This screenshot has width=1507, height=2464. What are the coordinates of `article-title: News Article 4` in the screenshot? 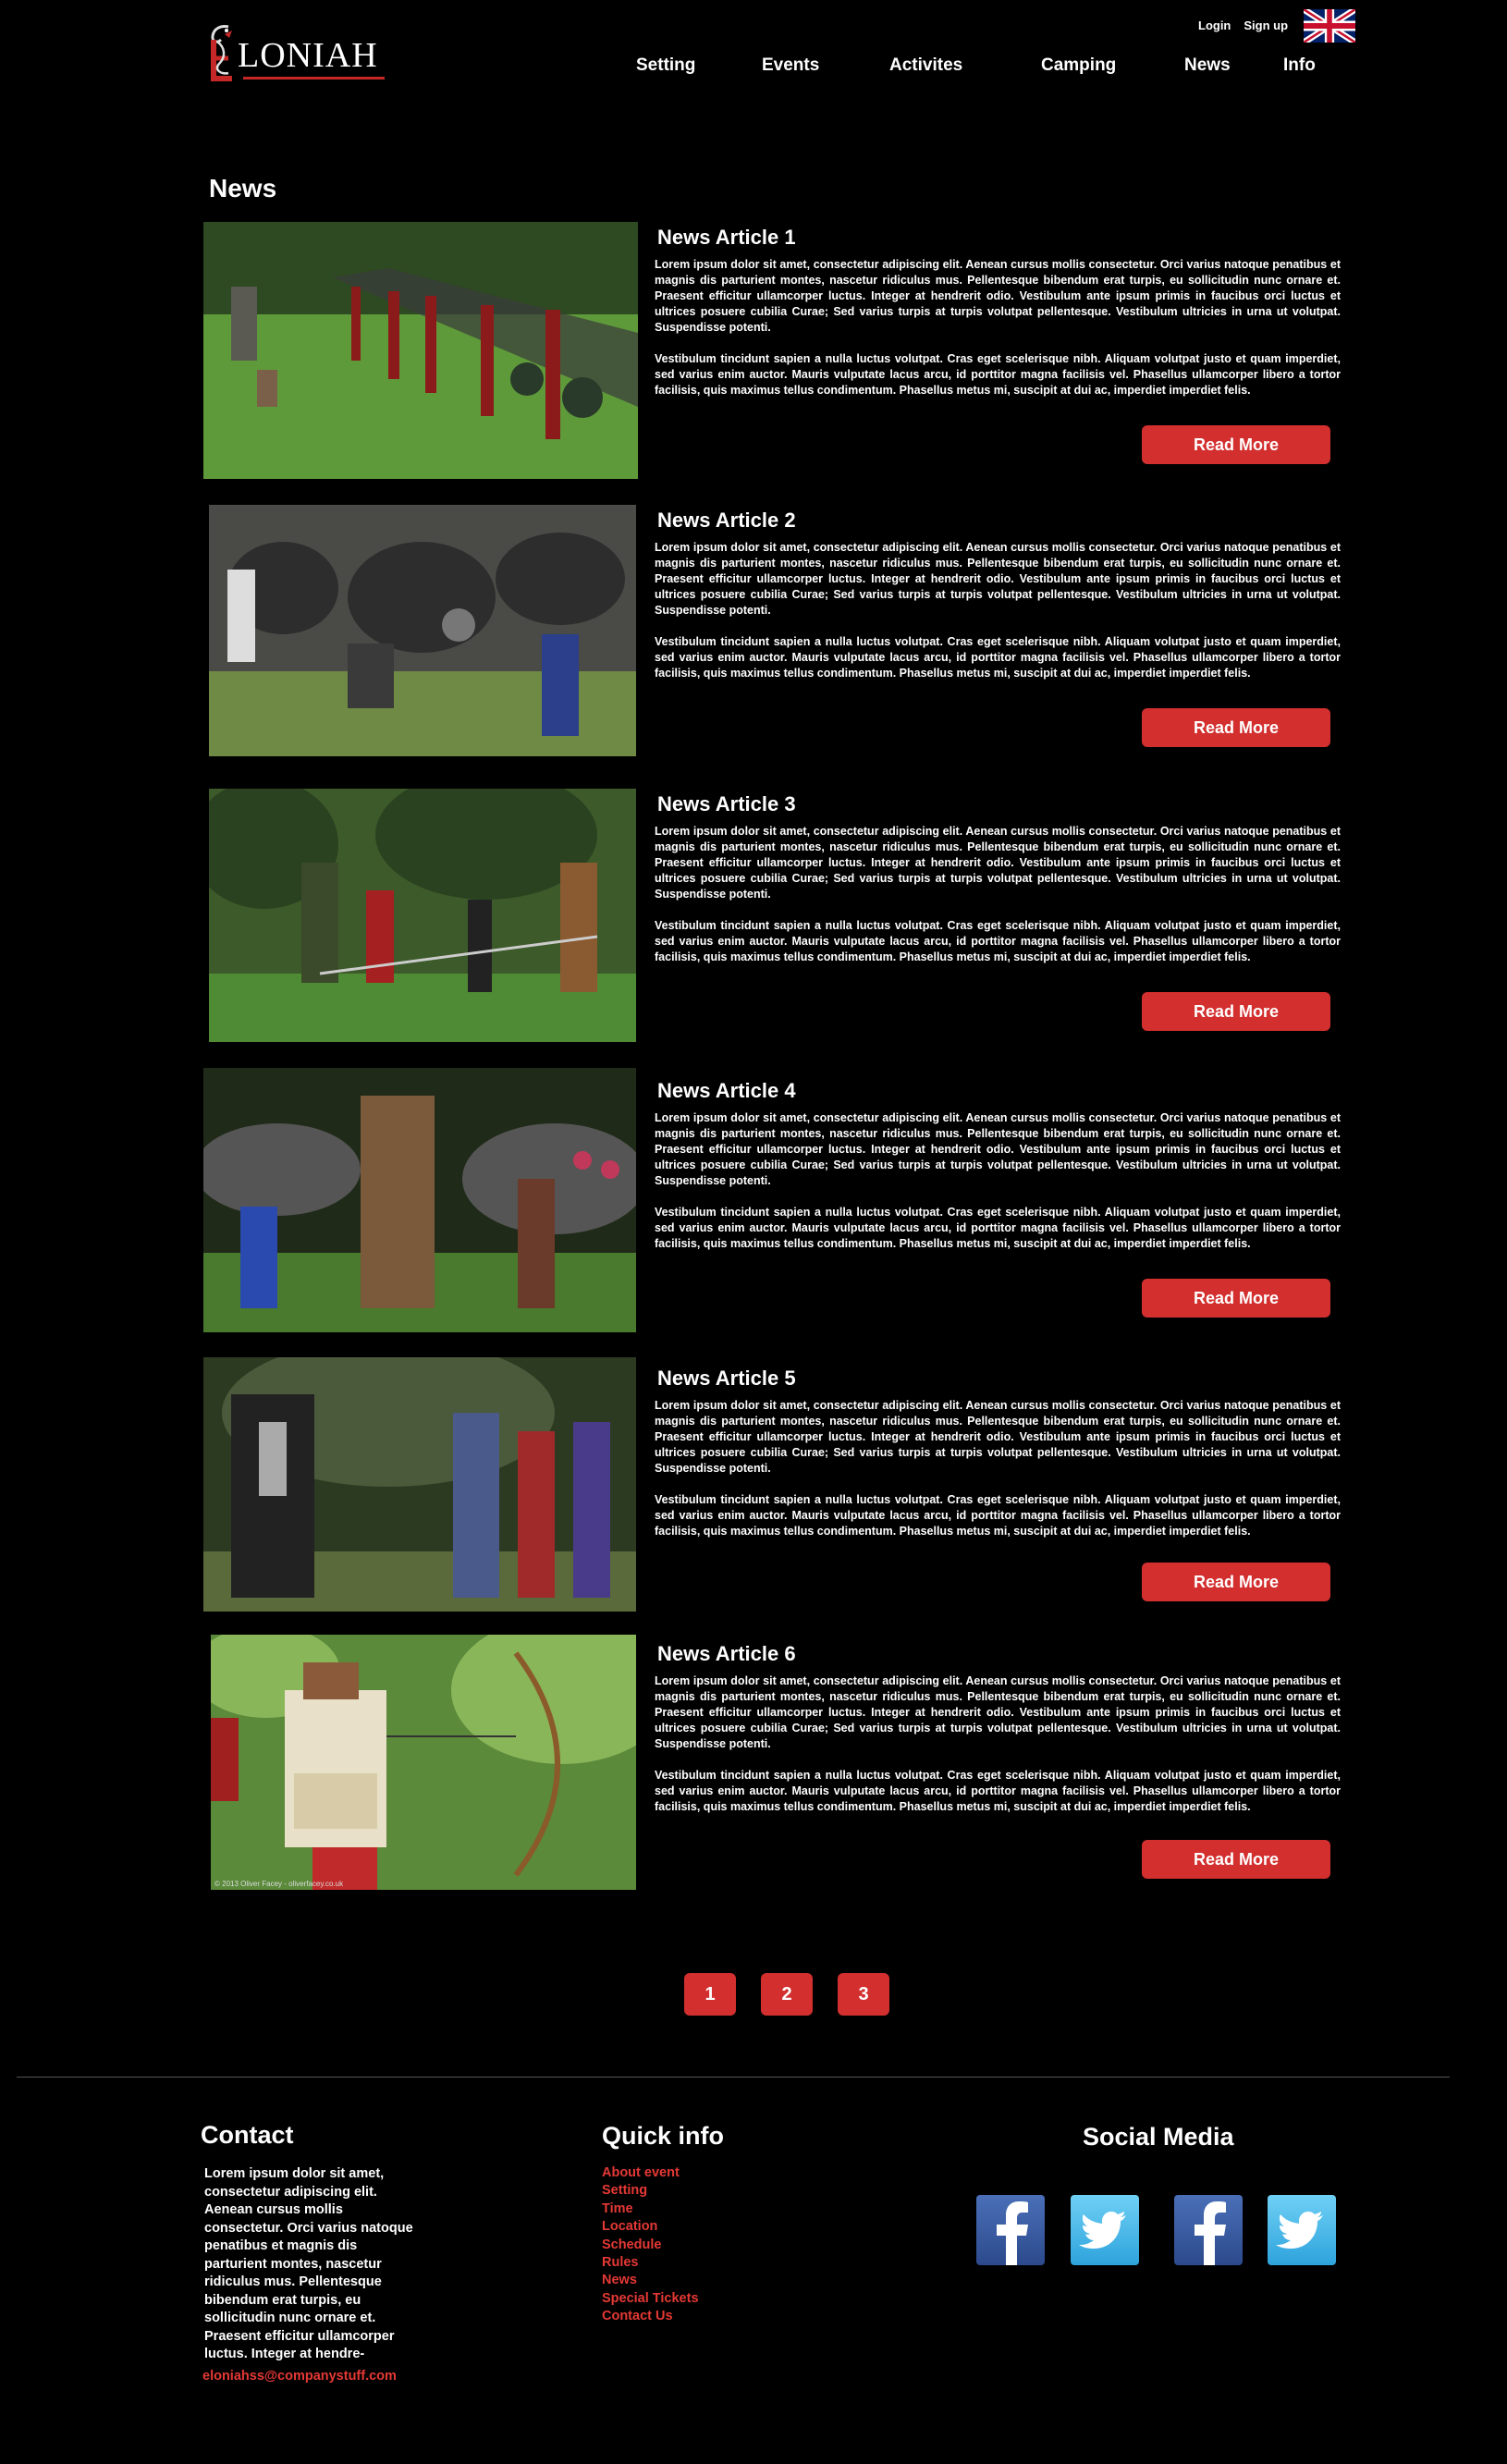 It's located at (726, 1091).